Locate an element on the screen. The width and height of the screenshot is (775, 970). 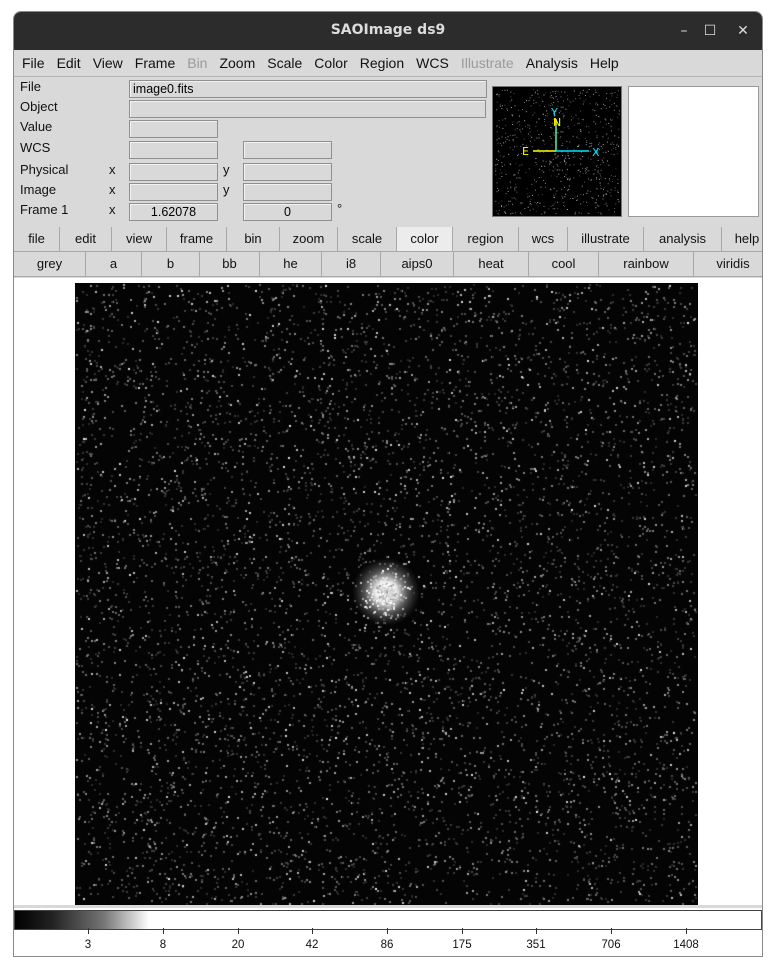
button-analysis: analysis is located at coordinates (683, 239).